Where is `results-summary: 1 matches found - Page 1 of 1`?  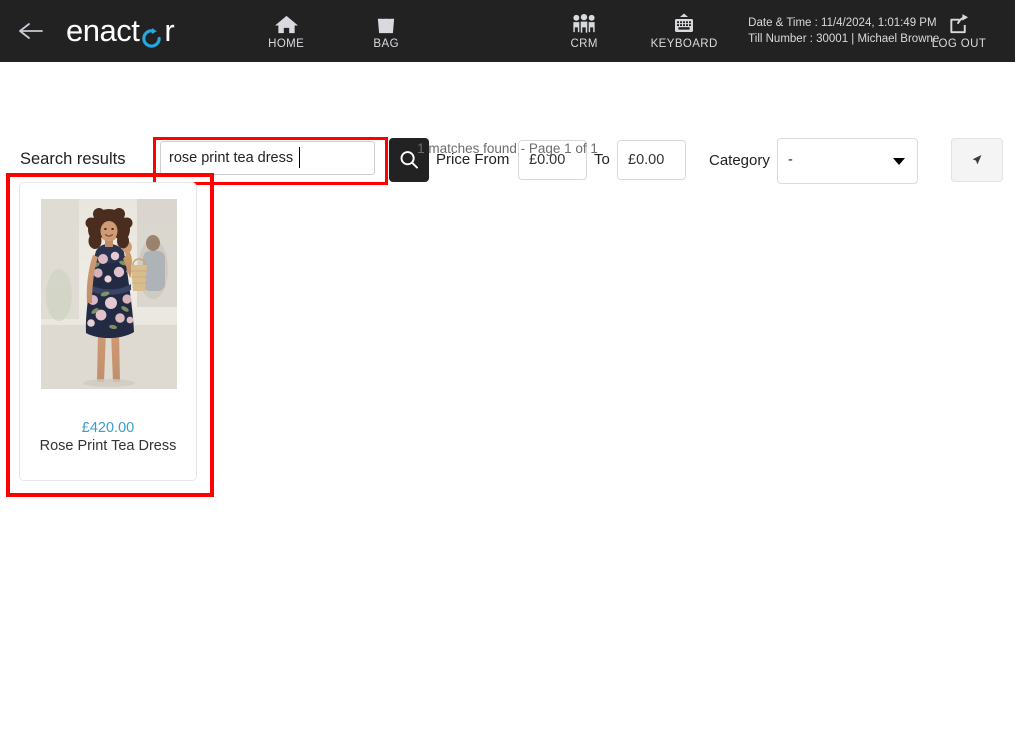
results-summary: 1 matches found - Page 1 of 1 is located at coordinates (507, 148).